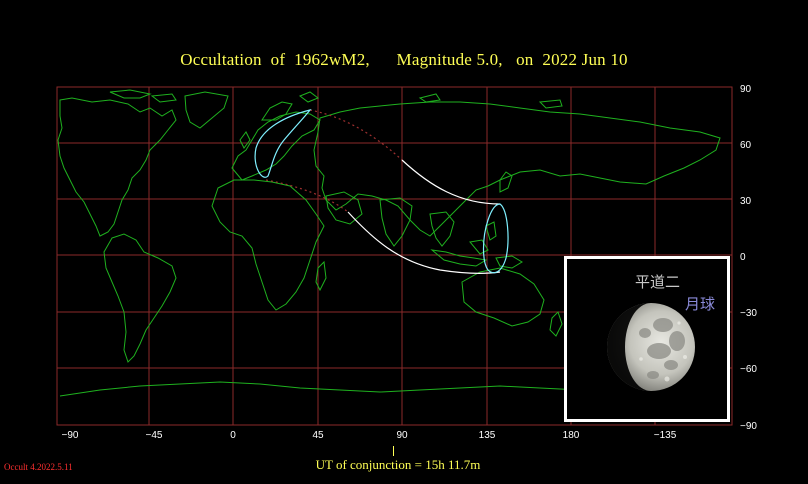 This screenshot has width=808, height=484. What do you see at coordinates (665, 435) in the screenshot?
I see `lon-label: −135` at bounding box center [665, 435].